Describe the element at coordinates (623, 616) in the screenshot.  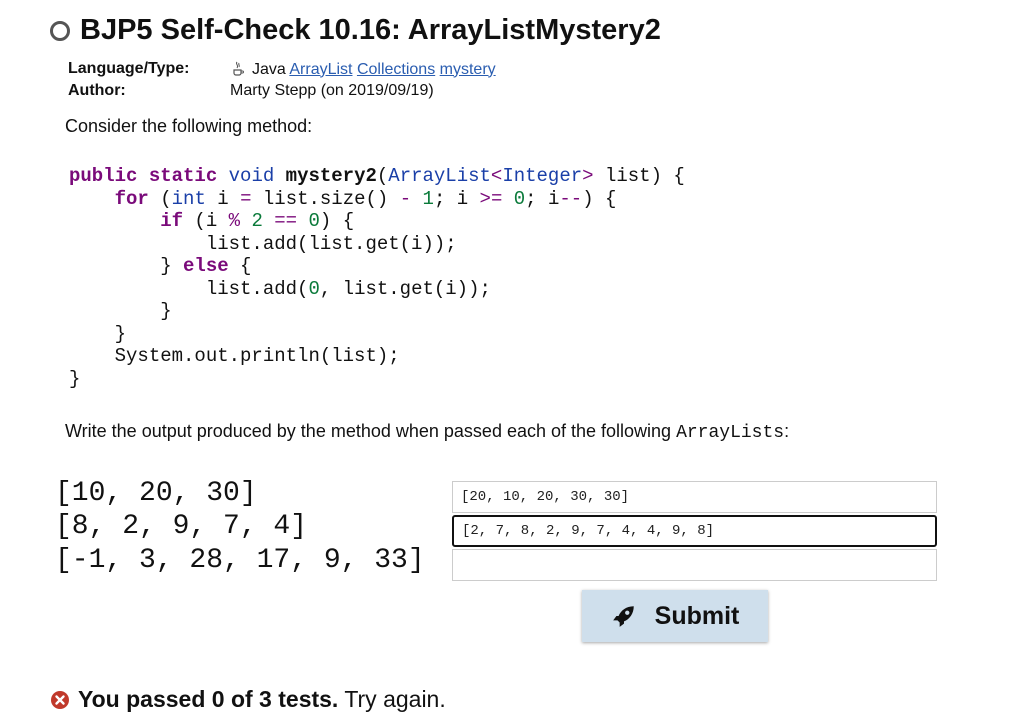
I see `rocket-icon` at that location.